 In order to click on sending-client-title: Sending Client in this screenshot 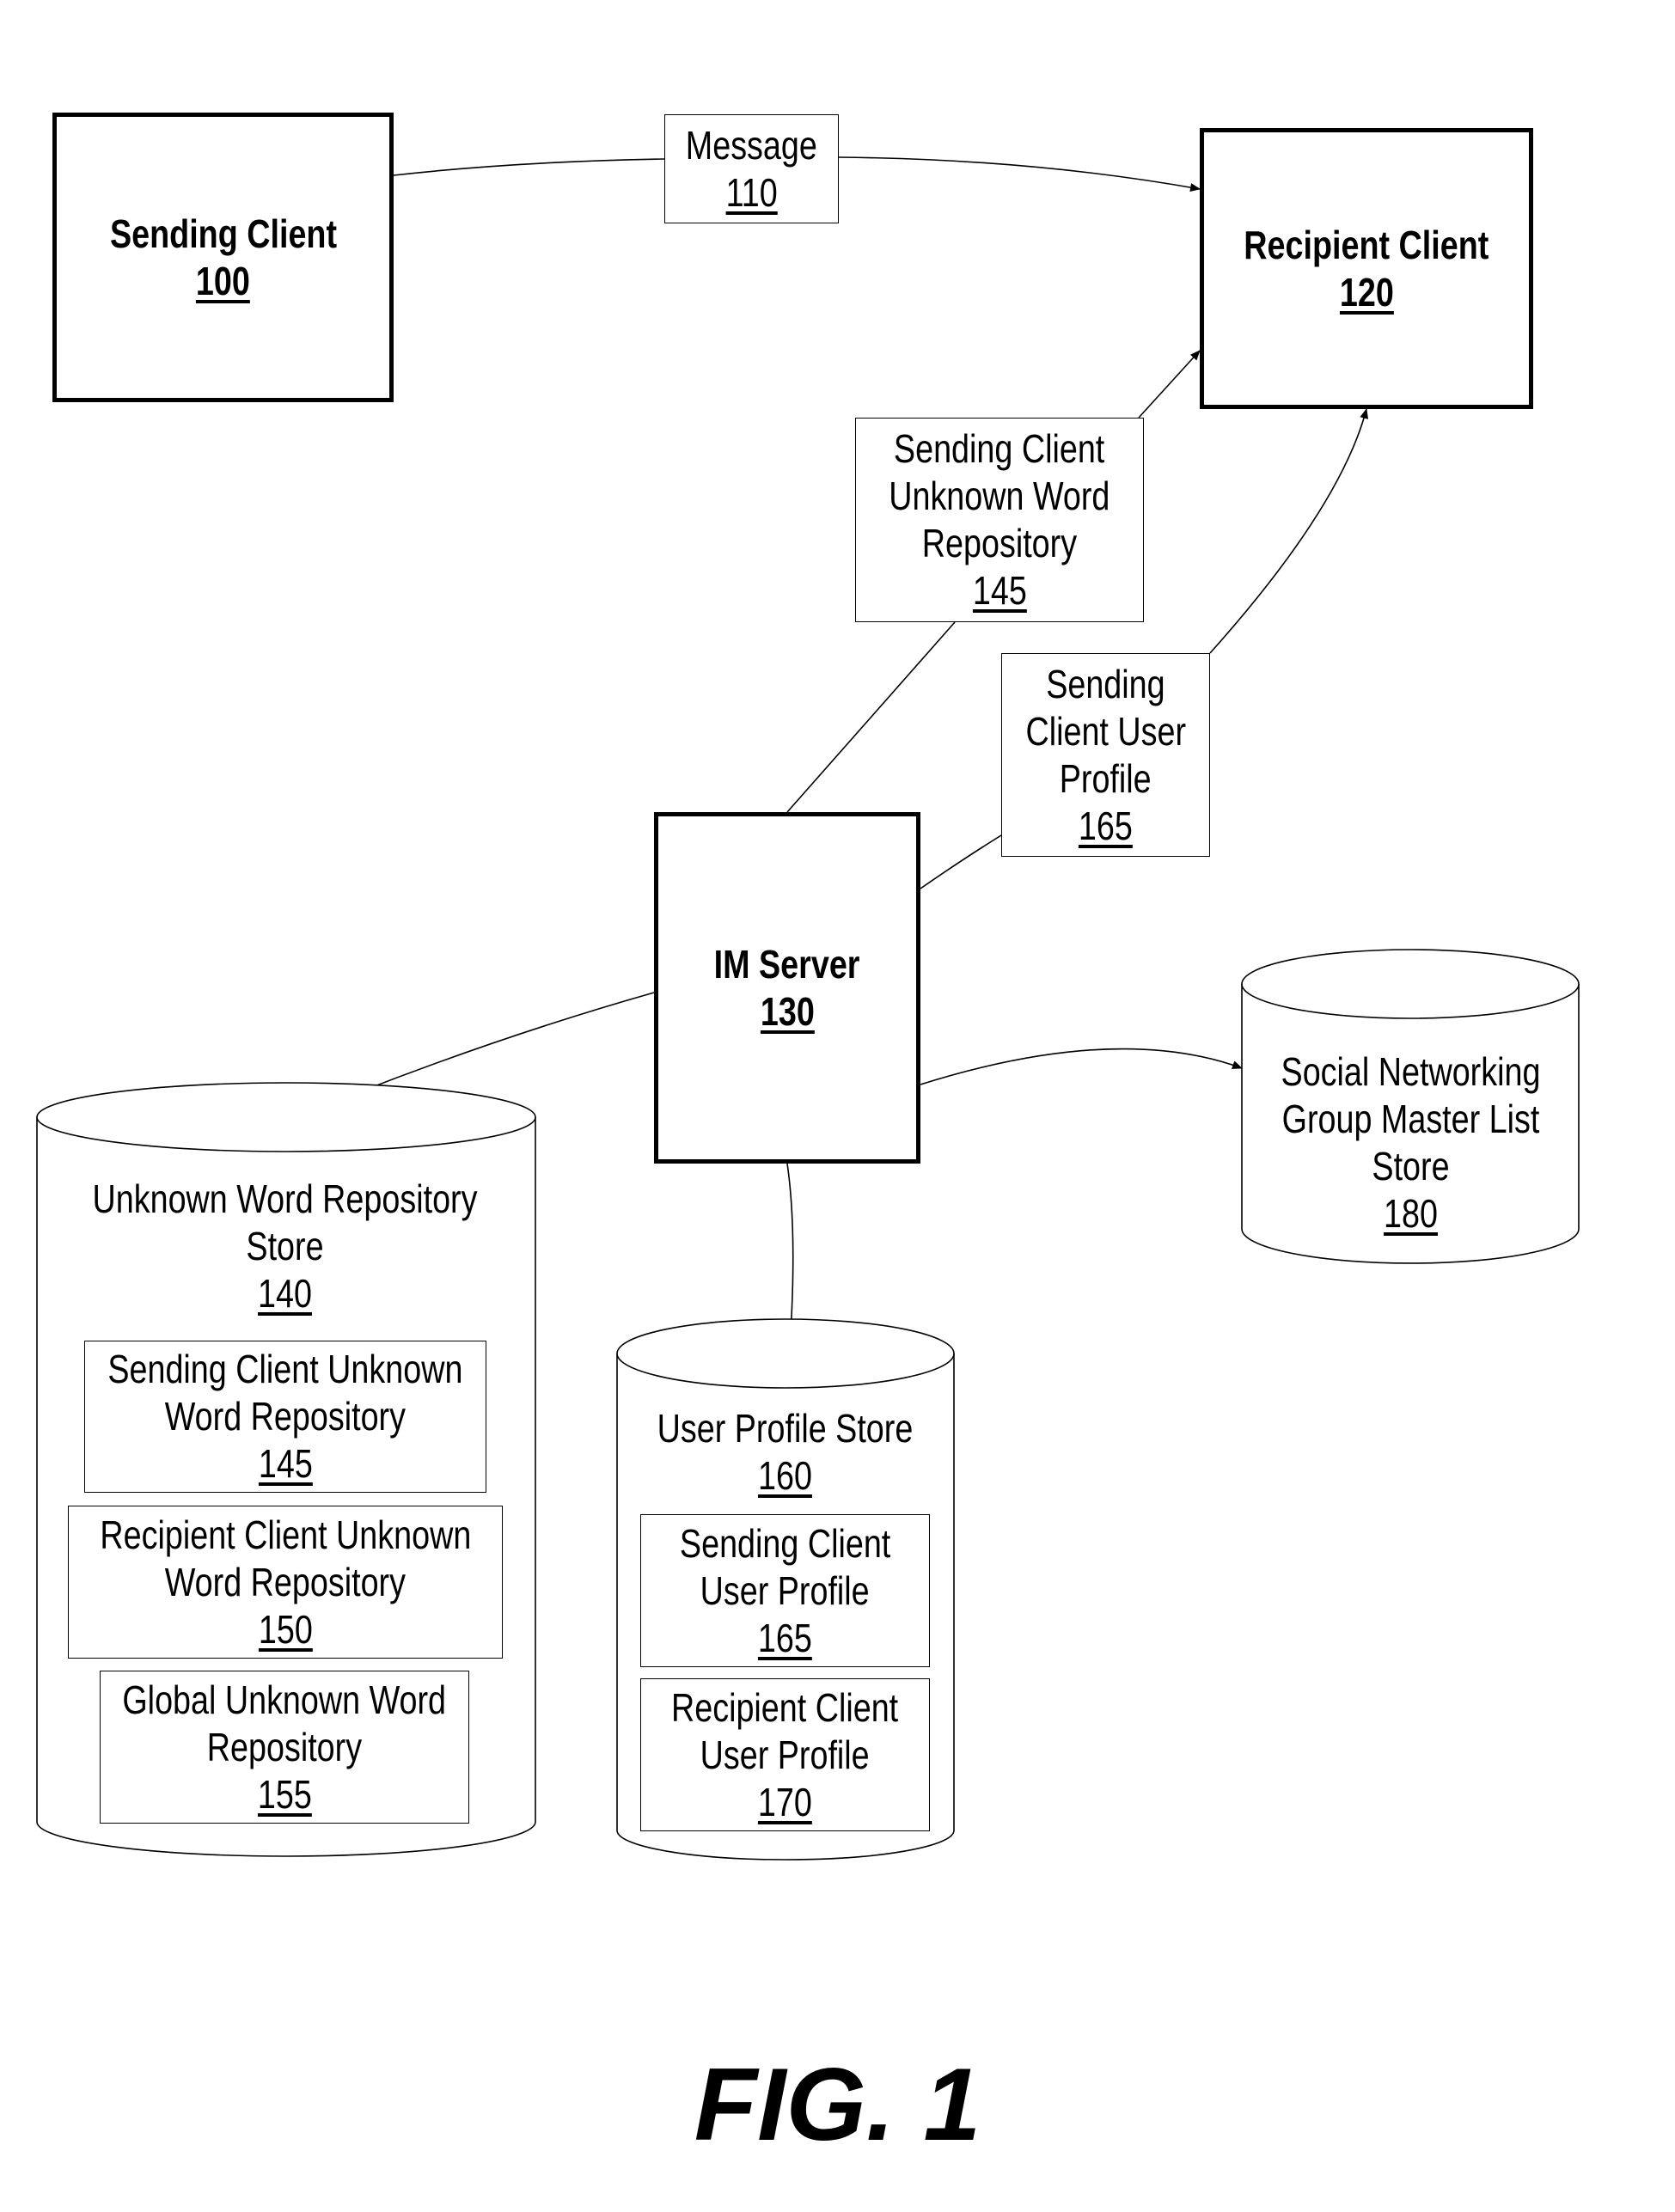, I will do `click(223, 234)`.